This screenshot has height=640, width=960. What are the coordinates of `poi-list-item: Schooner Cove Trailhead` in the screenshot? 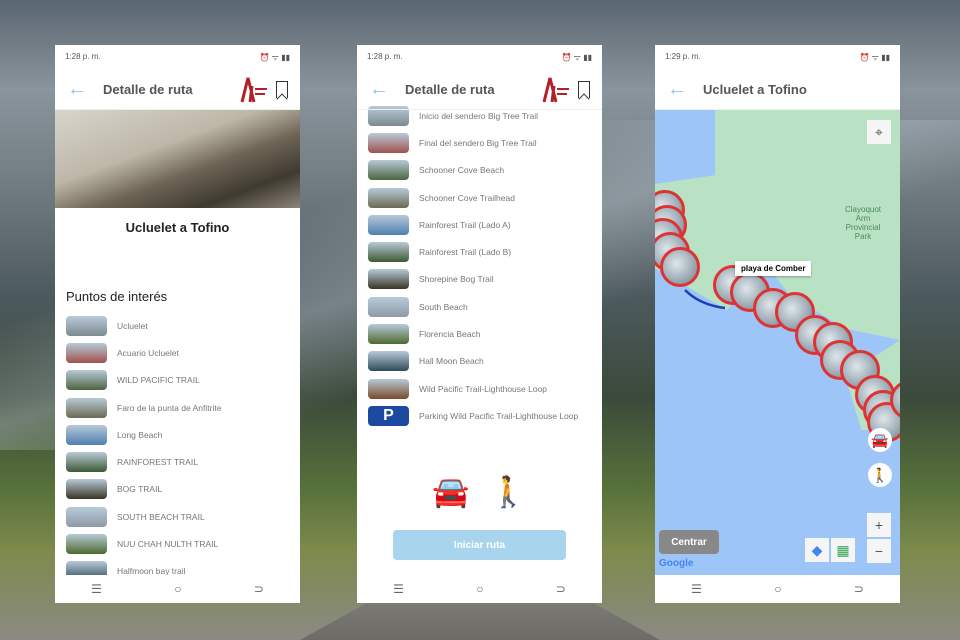 It's located at (479, 197).